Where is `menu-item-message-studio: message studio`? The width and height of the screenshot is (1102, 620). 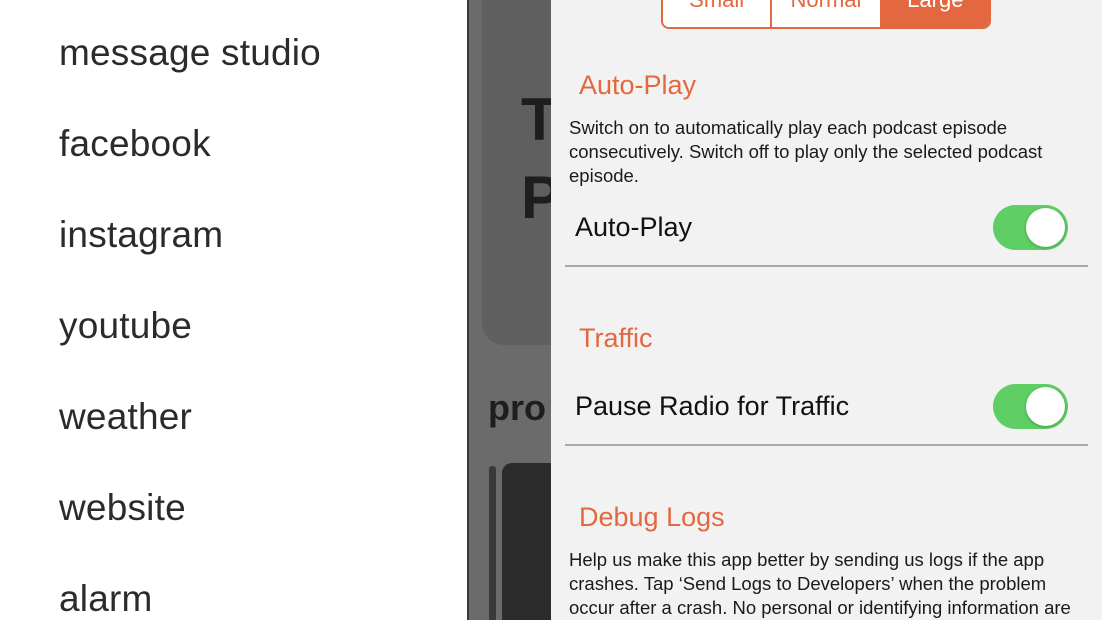
menu-item-message-studio: message studio is located at coordinates (190, 52).